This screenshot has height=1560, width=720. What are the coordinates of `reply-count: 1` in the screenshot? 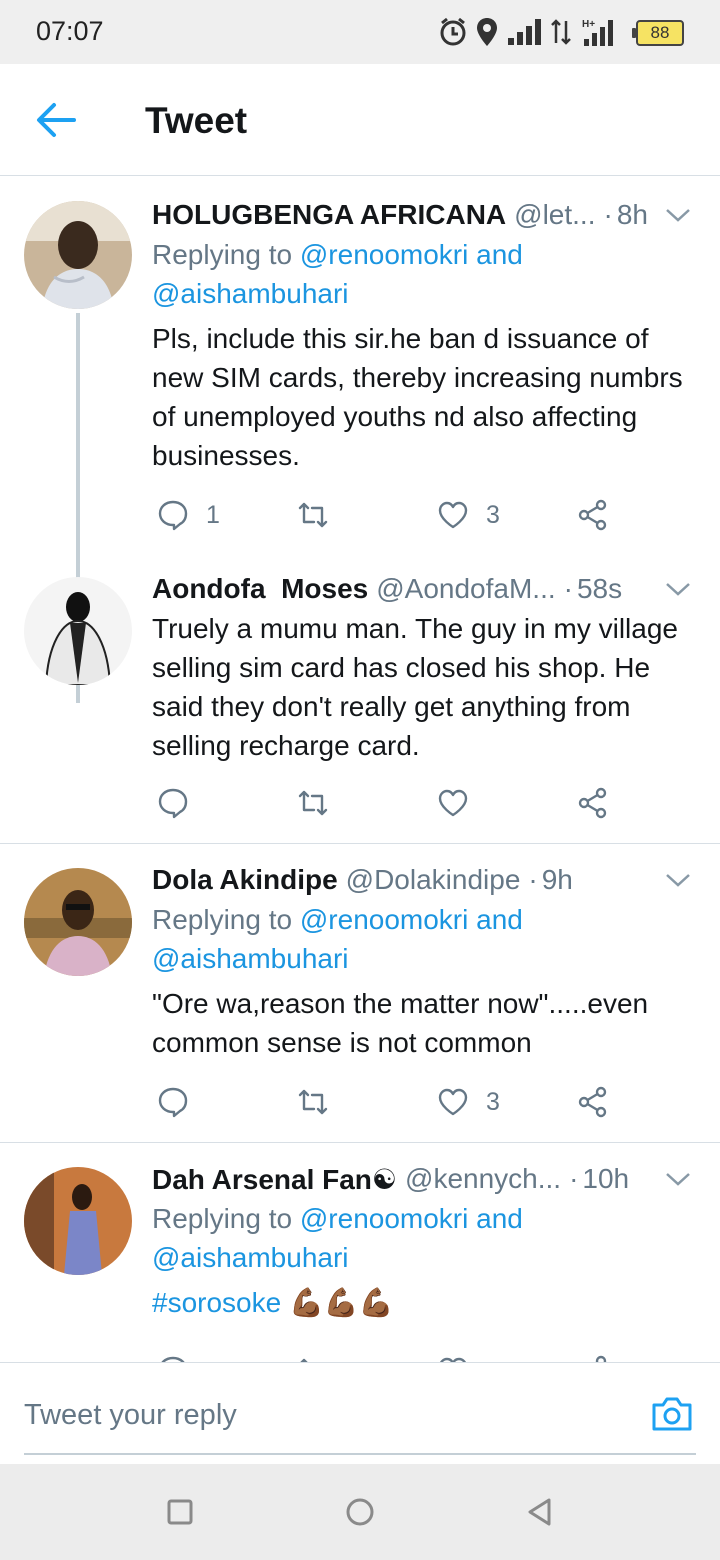 It's located at (213, 514).